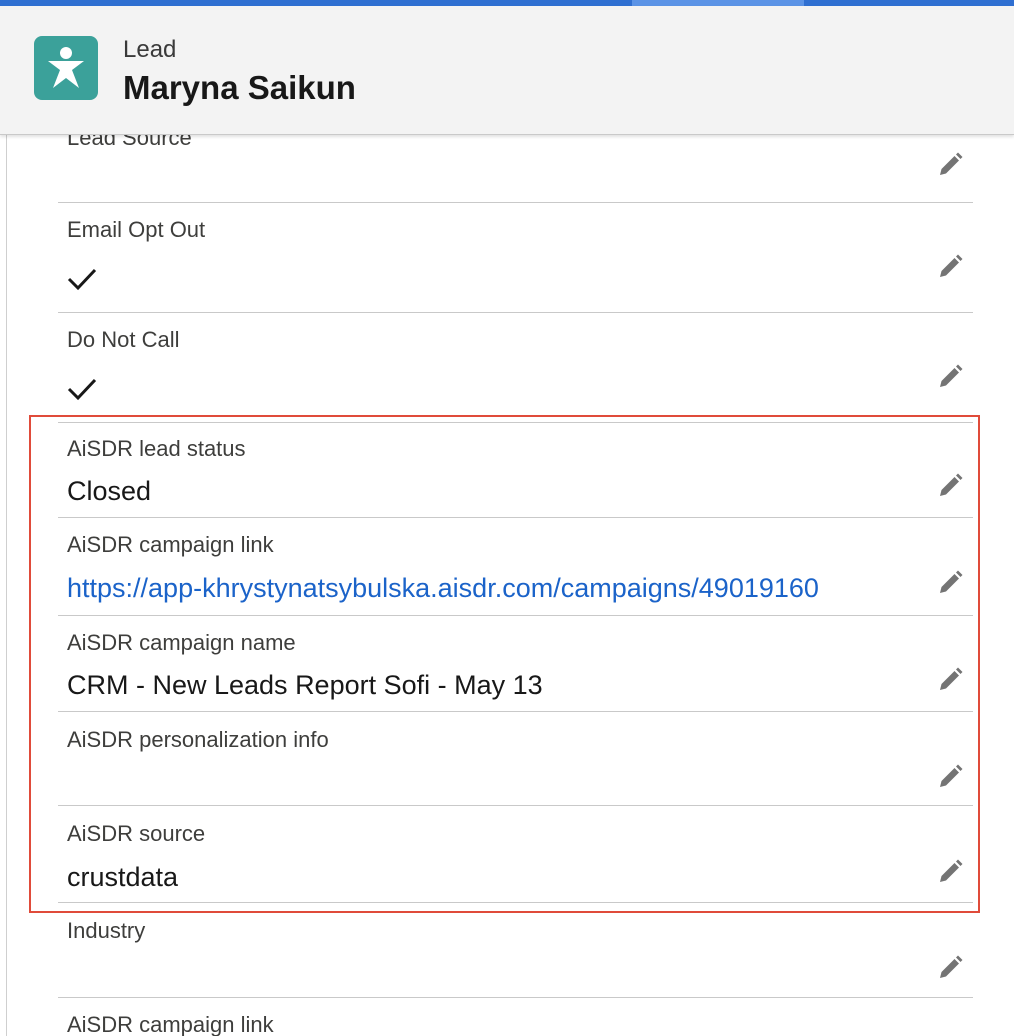 This screenshot has height=1036, width=1014. What do you see at coordinates (507, 70) in the screenshot?
I see `record-header: Lead Maryna Saikun` at bounding box center [507, 70].